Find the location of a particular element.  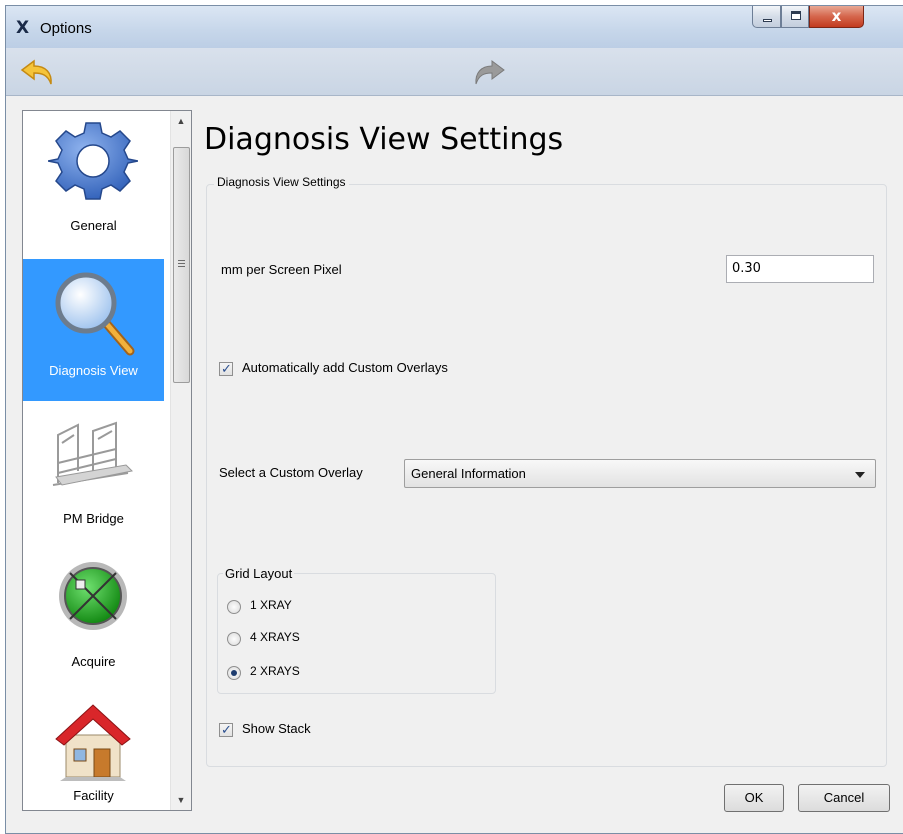

page-title: Diagnosis View Settings is located at coordinates (384, 139).